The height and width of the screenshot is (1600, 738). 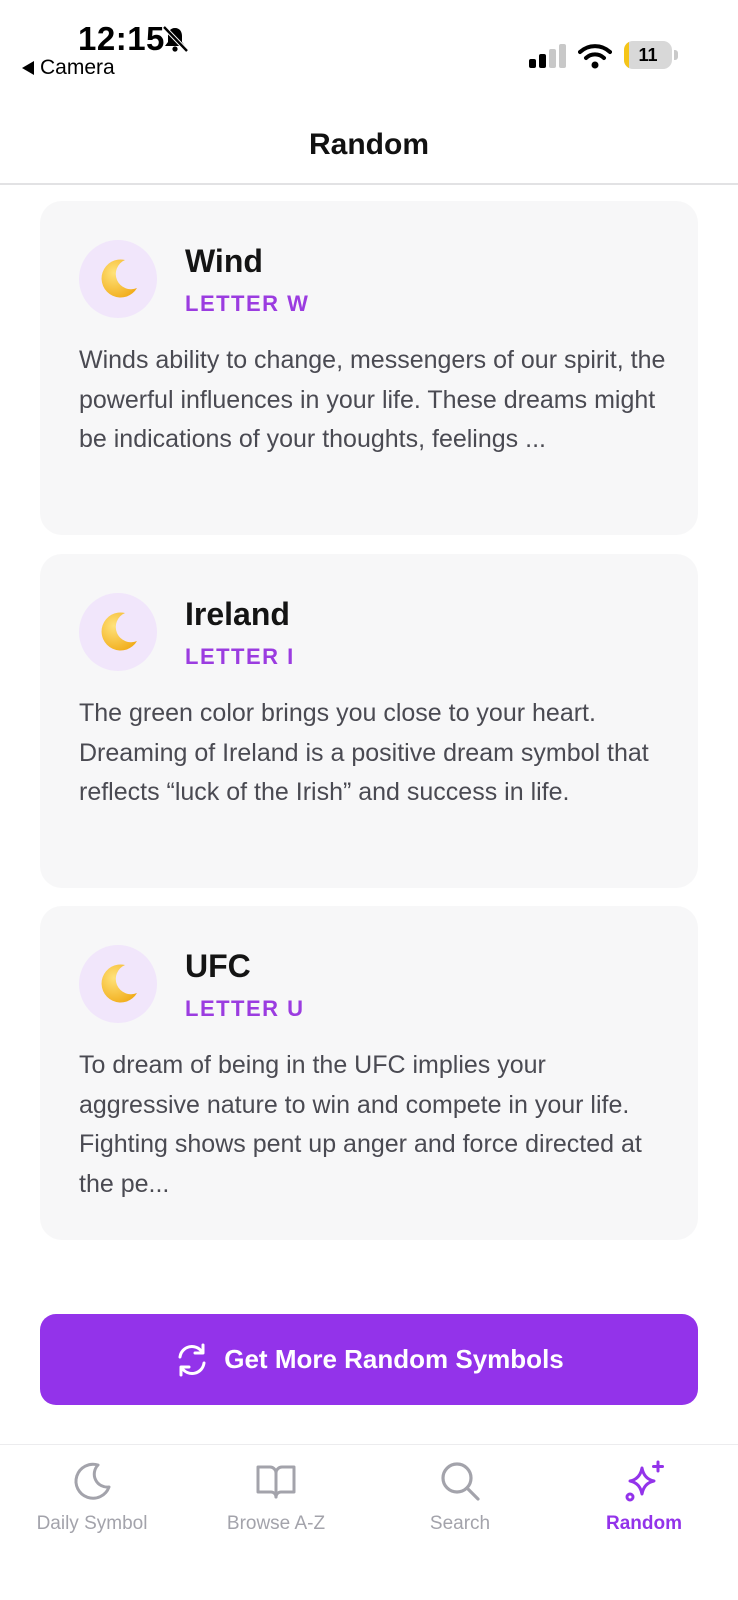 What do you see at coordinates (460, 1481) in the screenshot?
I see `search-icon` at bounding box center [460, 1481].